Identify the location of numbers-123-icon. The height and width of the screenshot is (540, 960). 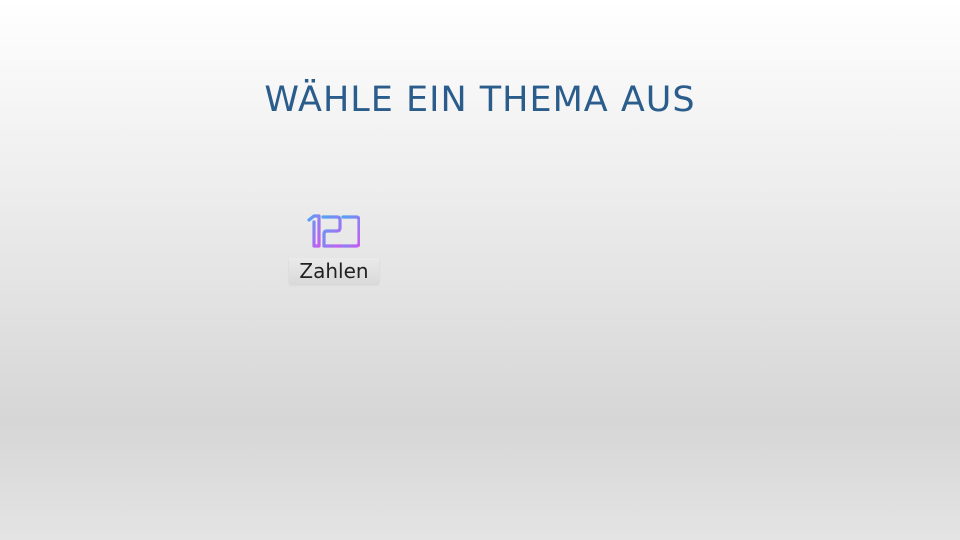
(333, 231).